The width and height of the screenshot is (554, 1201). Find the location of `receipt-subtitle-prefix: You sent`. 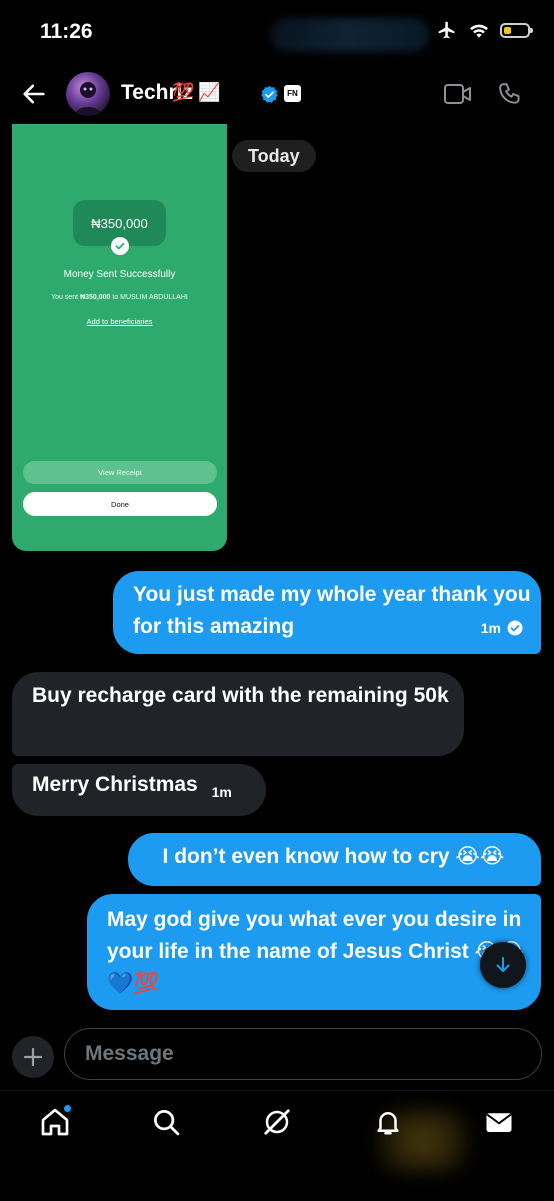

receipt-subtitle-prefix: You sent is located at coordinates (66, 297).